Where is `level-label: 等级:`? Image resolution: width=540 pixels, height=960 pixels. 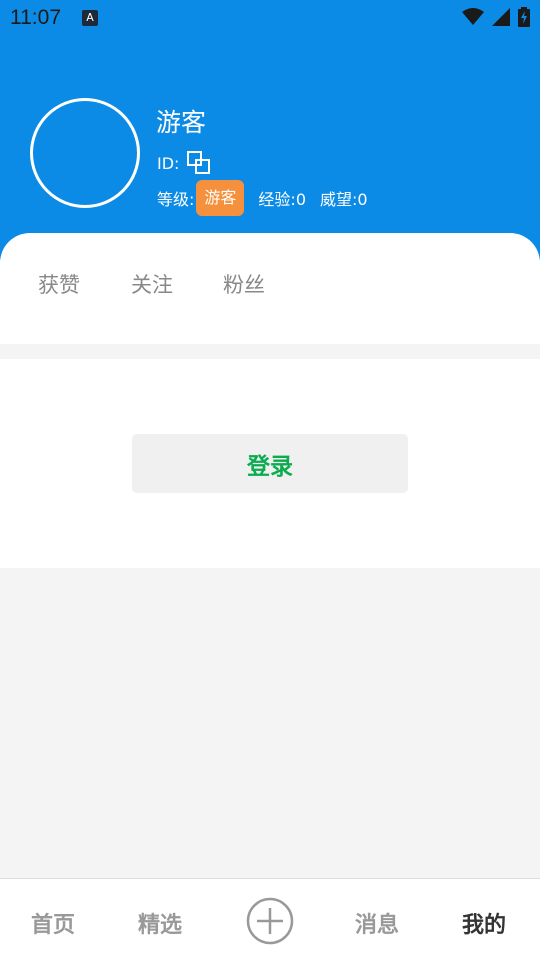
level-label: 等级: is located at coordinates (176, 199).